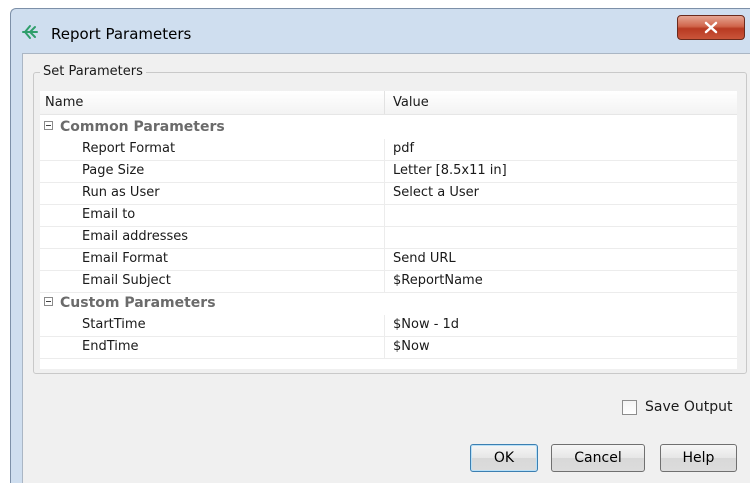 The image size is (750, 483). Describe the element at coordinates (403, 148) in the screenshot. I see `property-value: pdf` at that location.